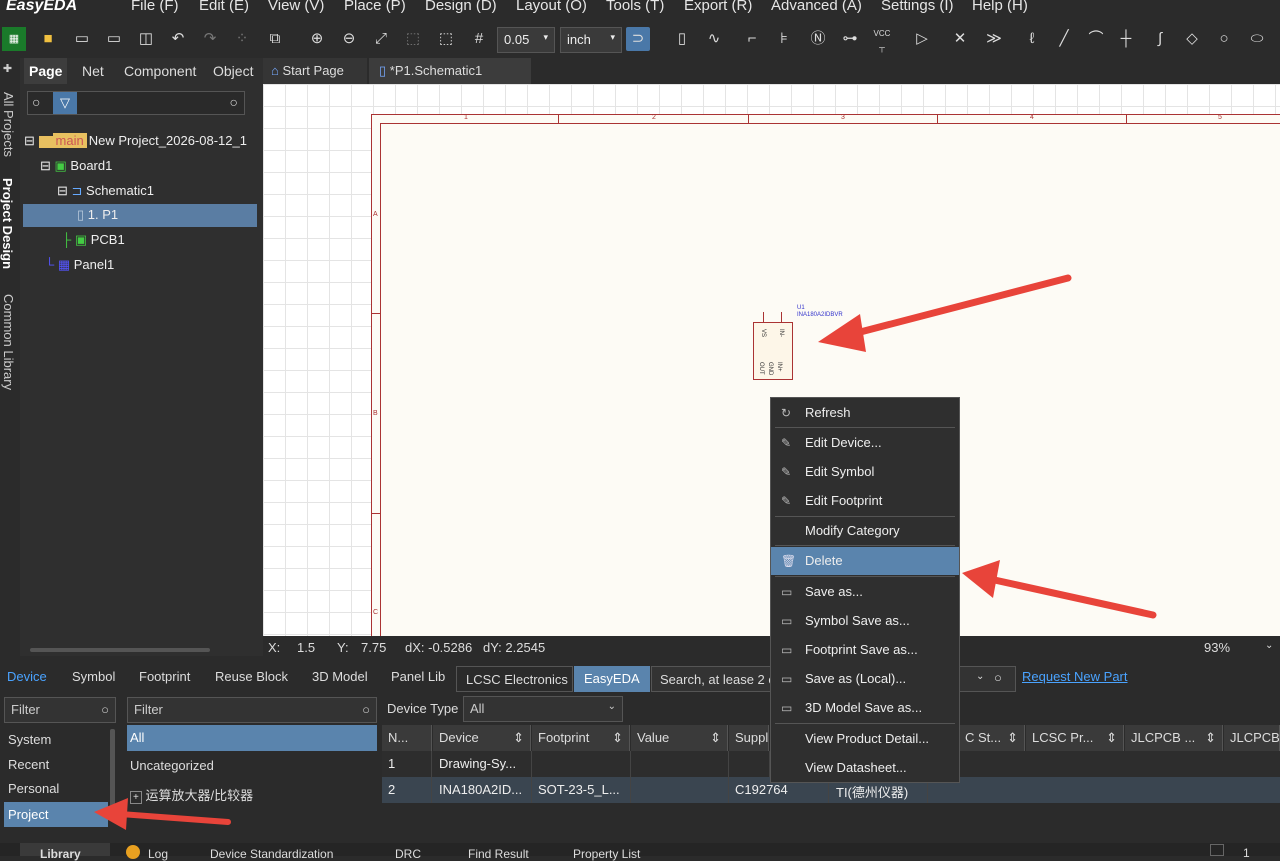 The height and width of the screenshot is (861, 1280). Describe the element at coordinates (1071, 597) in the screenshot. I see `arrow-to-delete` at that location.